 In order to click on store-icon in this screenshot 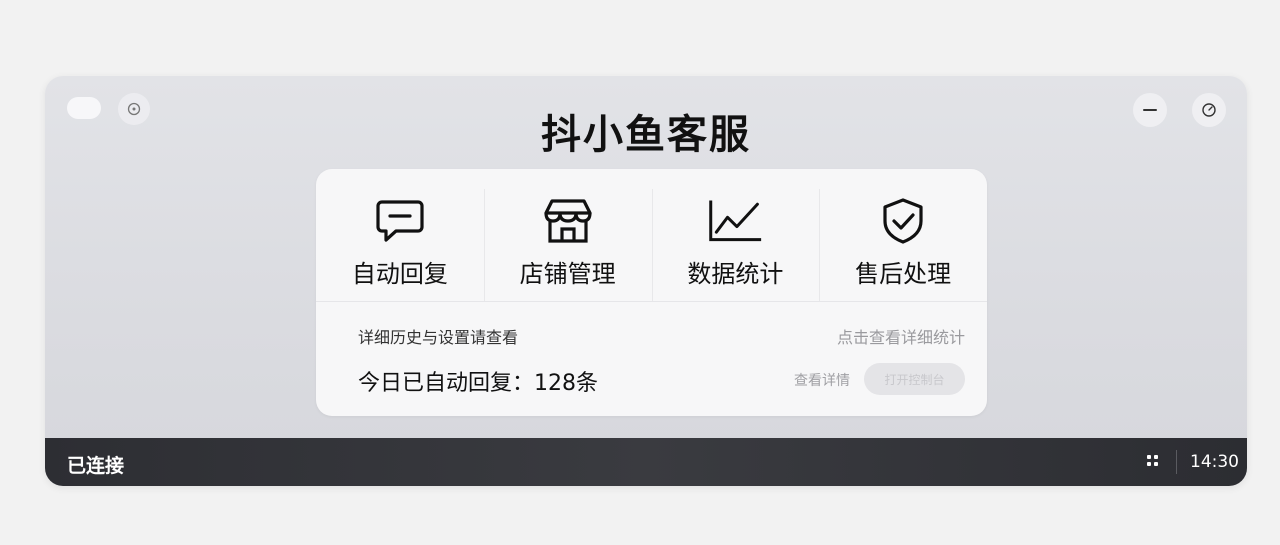, I will do `click(568, 221)`.